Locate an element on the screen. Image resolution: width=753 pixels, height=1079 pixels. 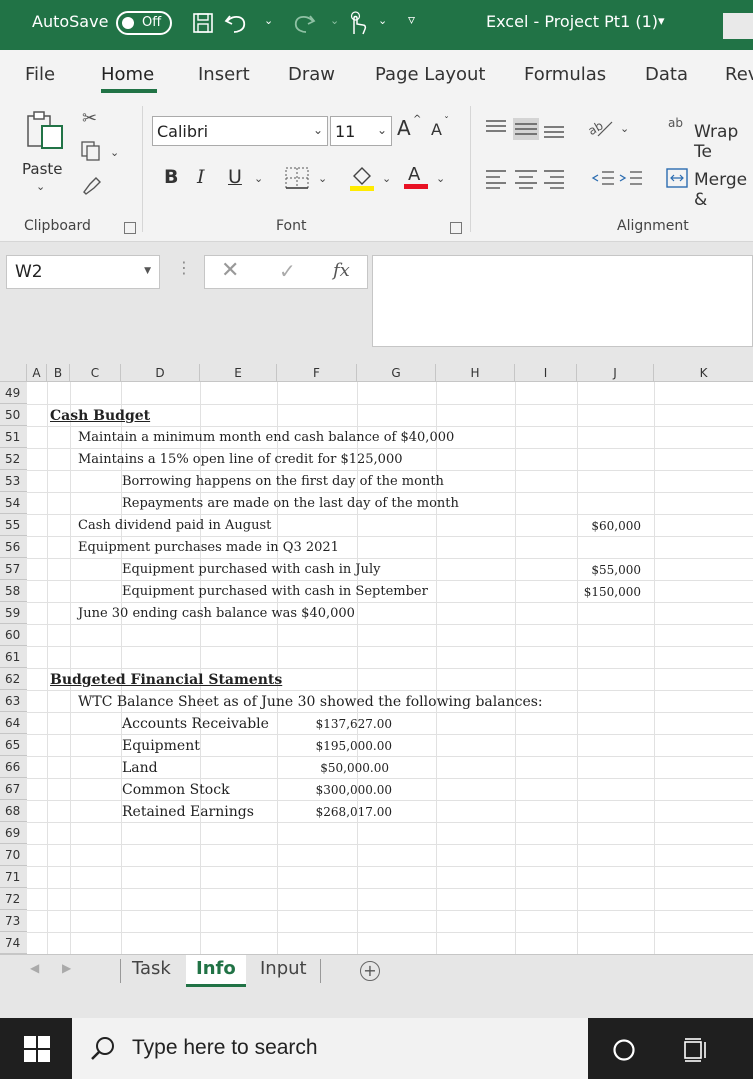
italic-button: I is located at coordinates (201, 177).